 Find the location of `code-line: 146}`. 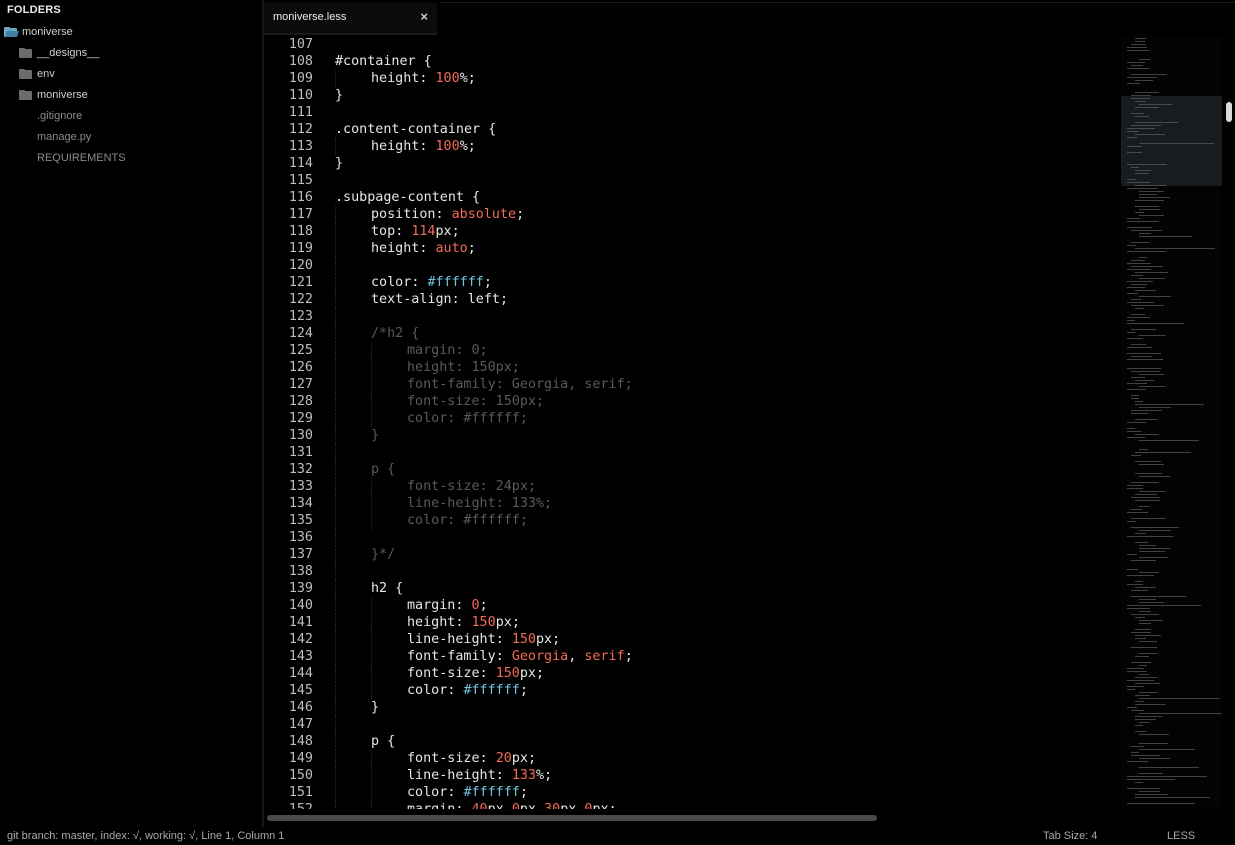

code-line: 146} is located at coordinates (692, 707).